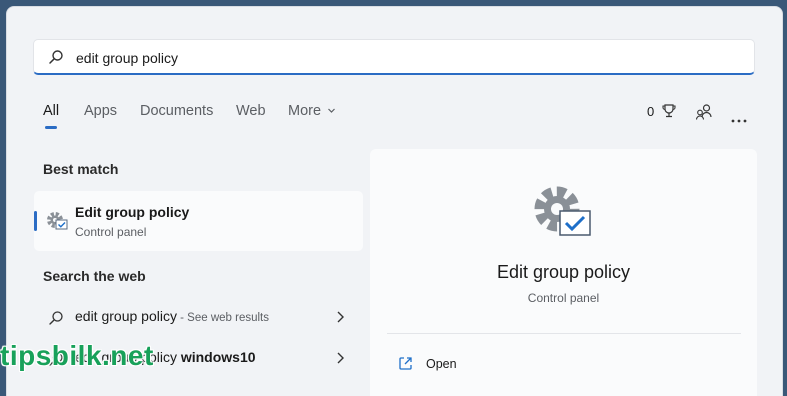  What do you see at coordinates (51, 127) in the screenshot?
I see `active-tab-indicator` at bounding box center [51, 127].